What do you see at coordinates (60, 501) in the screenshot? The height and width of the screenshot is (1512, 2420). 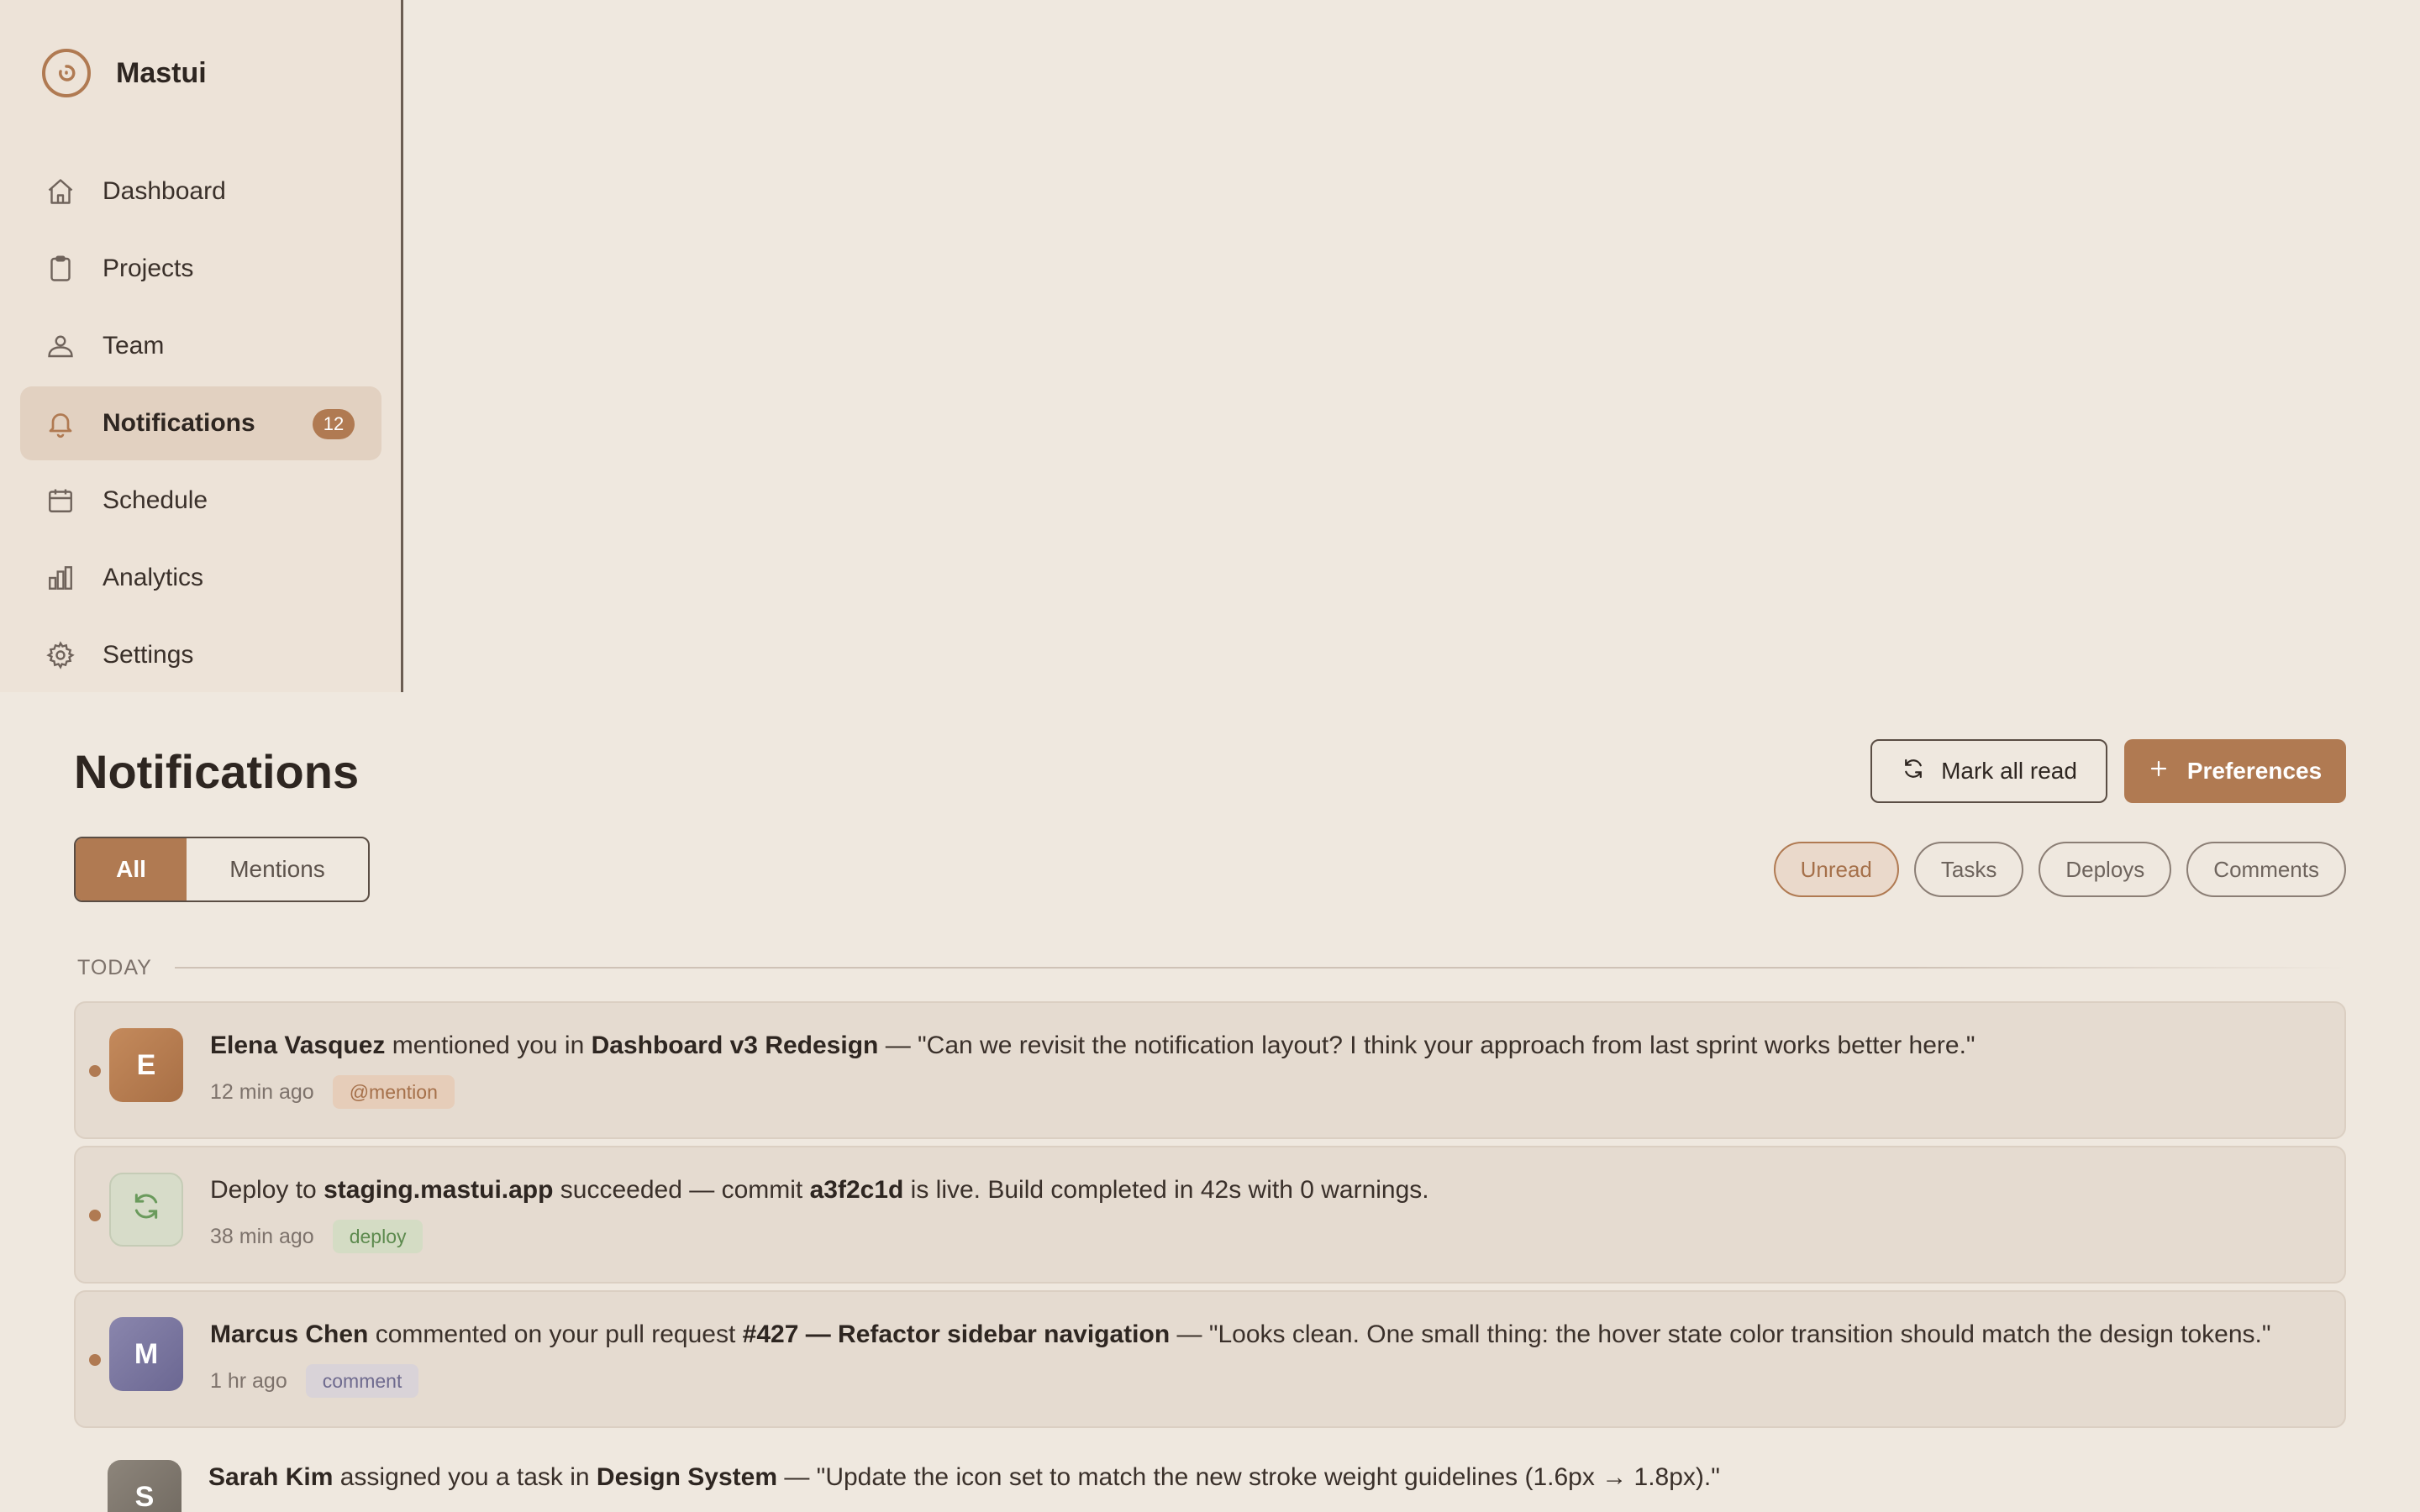 I see `calendar-icon` at bounding box center [60, 501].